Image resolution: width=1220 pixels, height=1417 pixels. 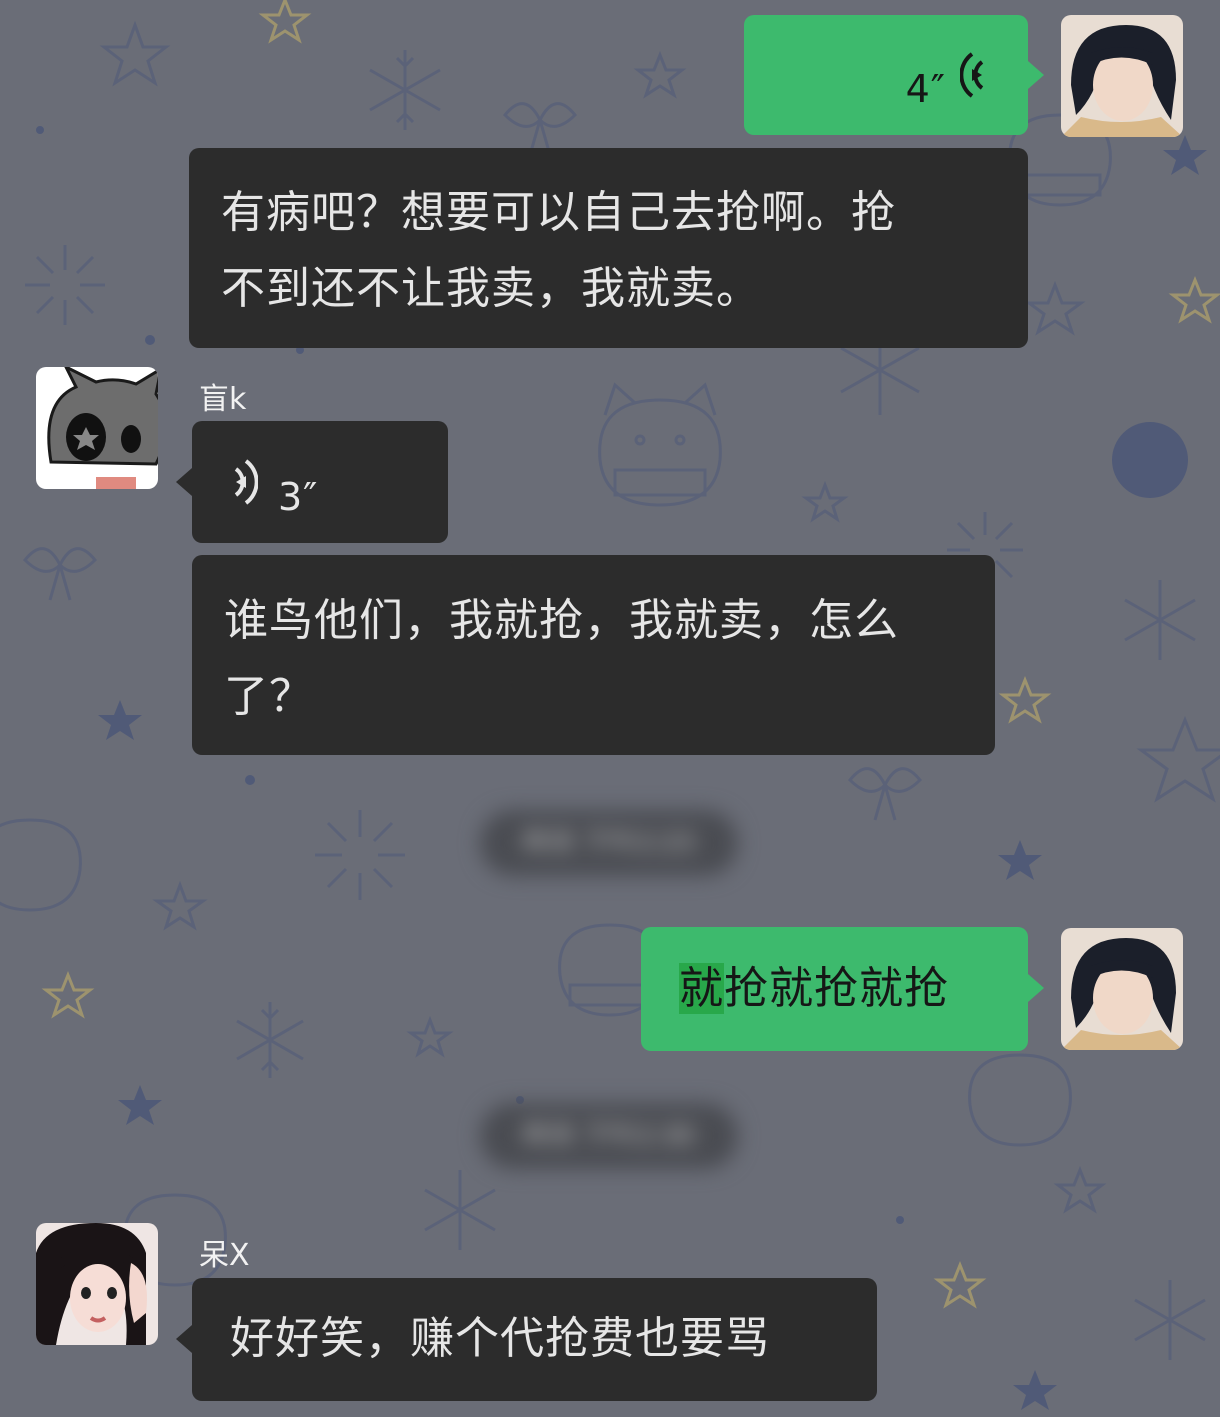 What do you see at coordinates (593, 655) in the screenshot?
I see `text-message-bubble: 谁鸟他们，我就抢，我就卖，怎么 了？` at bounding box center [593, 655].